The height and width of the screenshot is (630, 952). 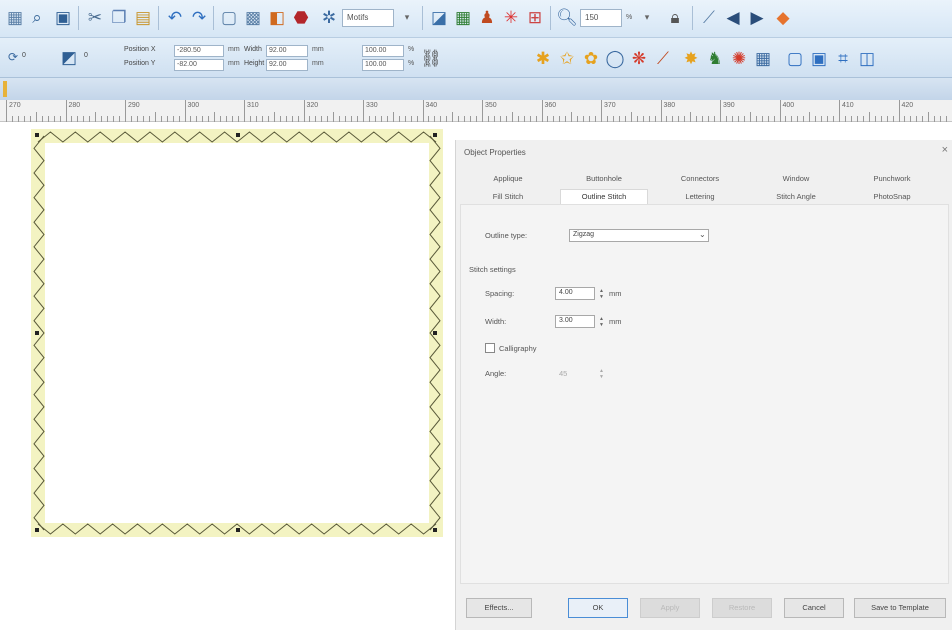 I want to click on card-icon: ▣, so click(x=819, y=58).